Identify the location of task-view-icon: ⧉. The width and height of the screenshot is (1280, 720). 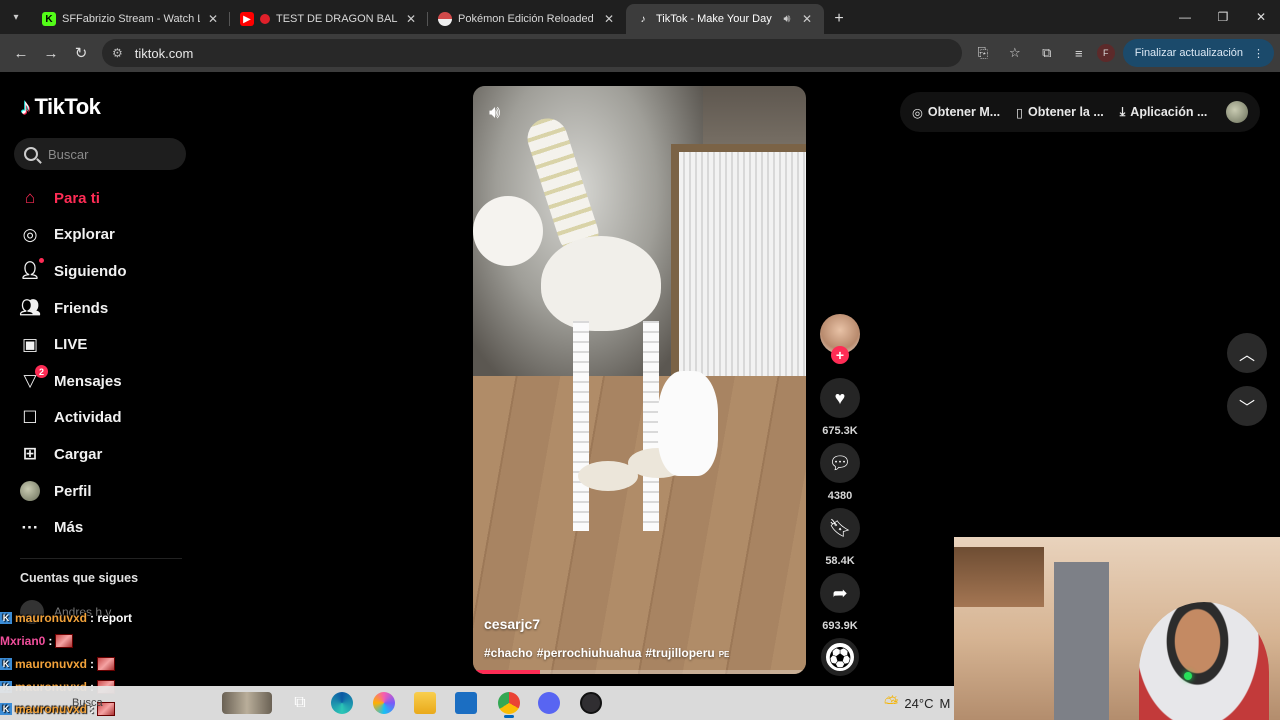
(300, 703).